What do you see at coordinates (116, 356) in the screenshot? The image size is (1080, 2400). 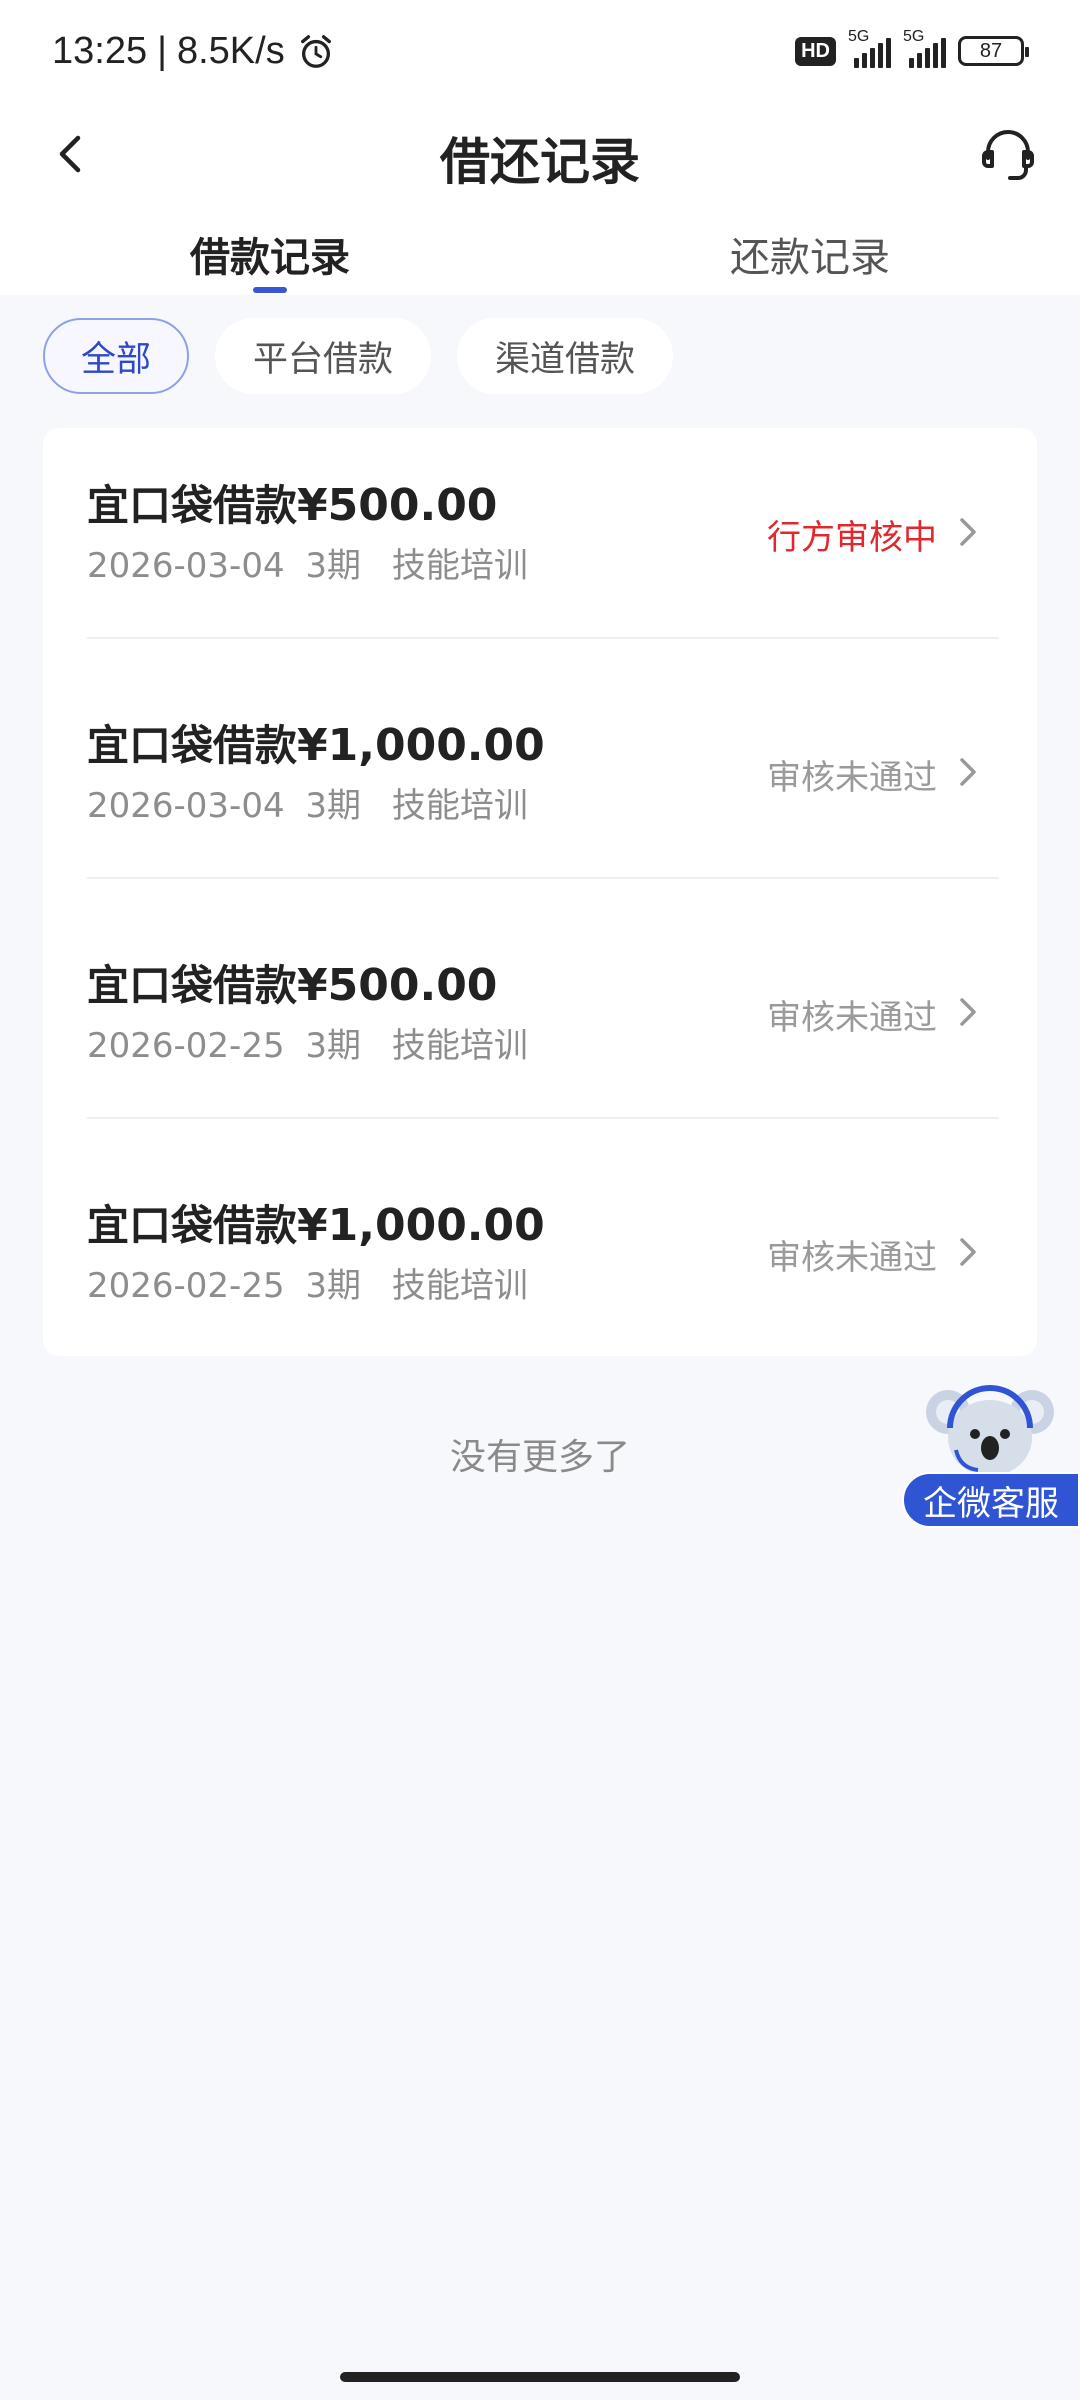 I see `filter-all: 全部` at bounding box center [116, 356].